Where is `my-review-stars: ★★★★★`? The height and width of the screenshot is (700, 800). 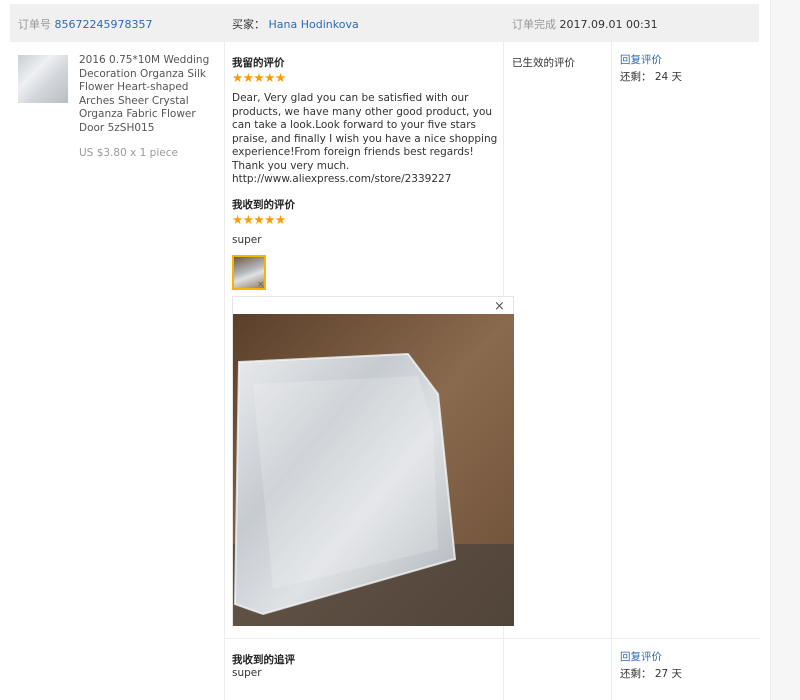 my-review-stars: ★★★★★ is located at coordinates (259, 77).